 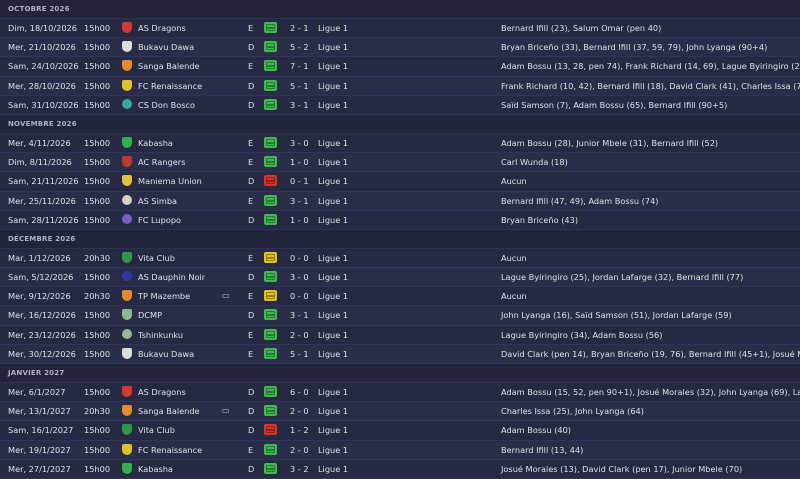 What do you see at coordinates (160, 335) in the screenshot?
I see `opponent-name: Tshinkunku` at bounding box center [160, 335].